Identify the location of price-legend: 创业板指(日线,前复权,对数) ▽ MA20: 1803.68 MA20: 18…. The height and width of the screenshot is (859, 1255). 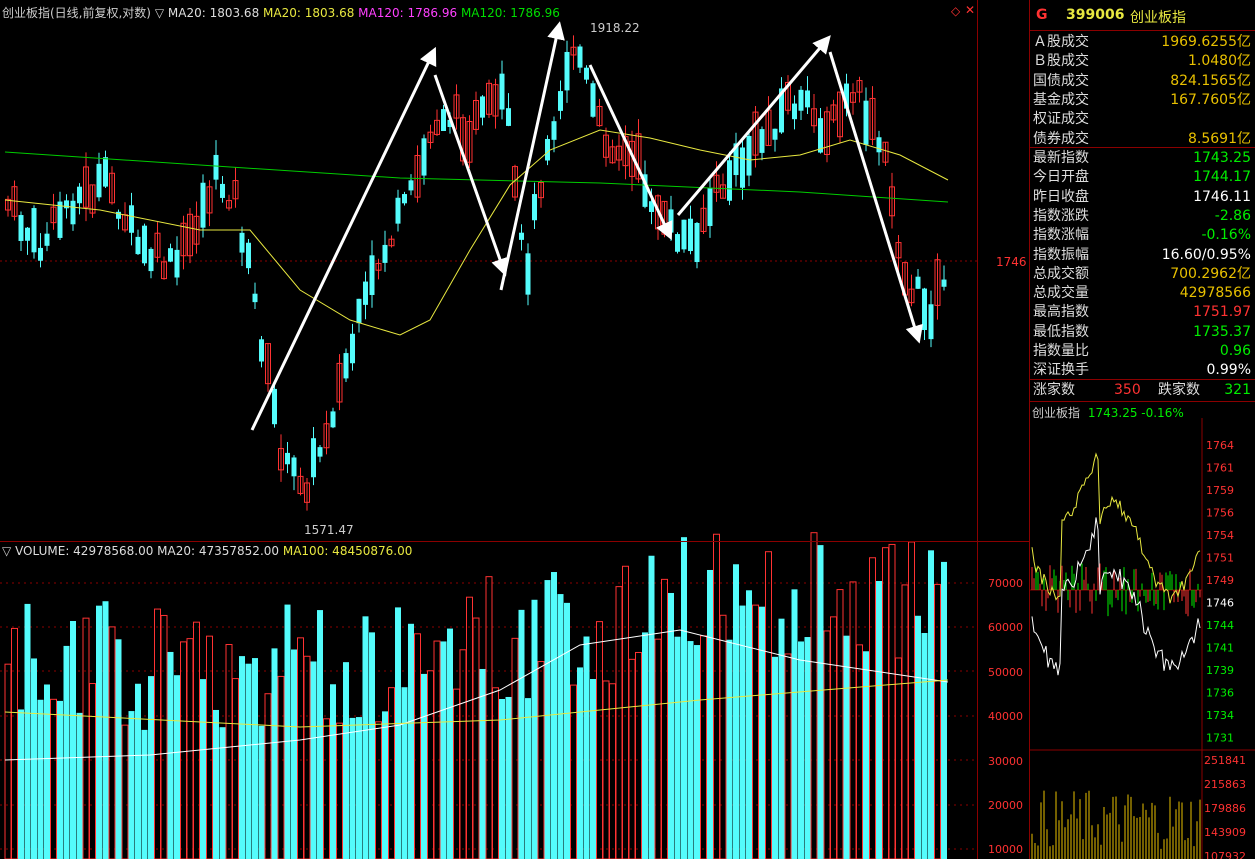
(281, 12).